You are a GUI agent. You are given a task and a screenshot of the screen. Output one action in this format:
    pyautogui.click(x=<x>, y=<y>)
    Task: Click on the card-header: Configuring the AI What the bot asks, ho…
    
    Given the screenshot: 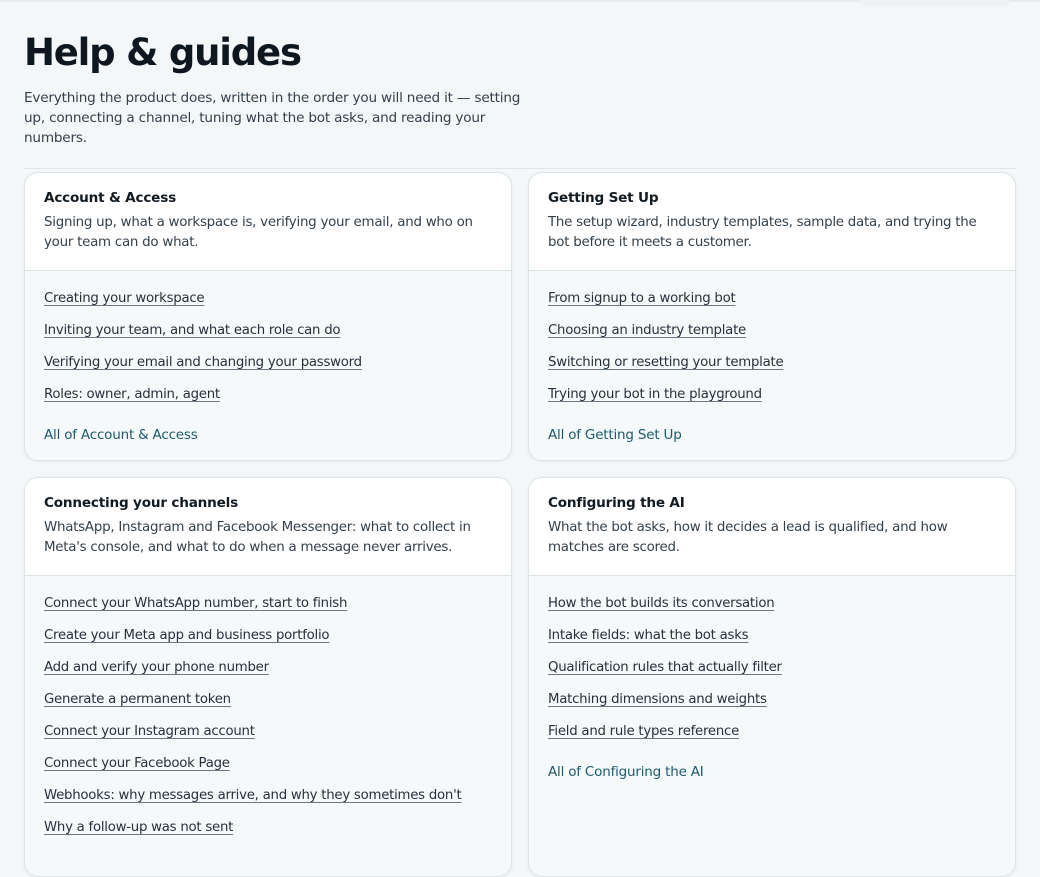 What is the action you would take?
    pyautogui.click(x=772, y=527)
    